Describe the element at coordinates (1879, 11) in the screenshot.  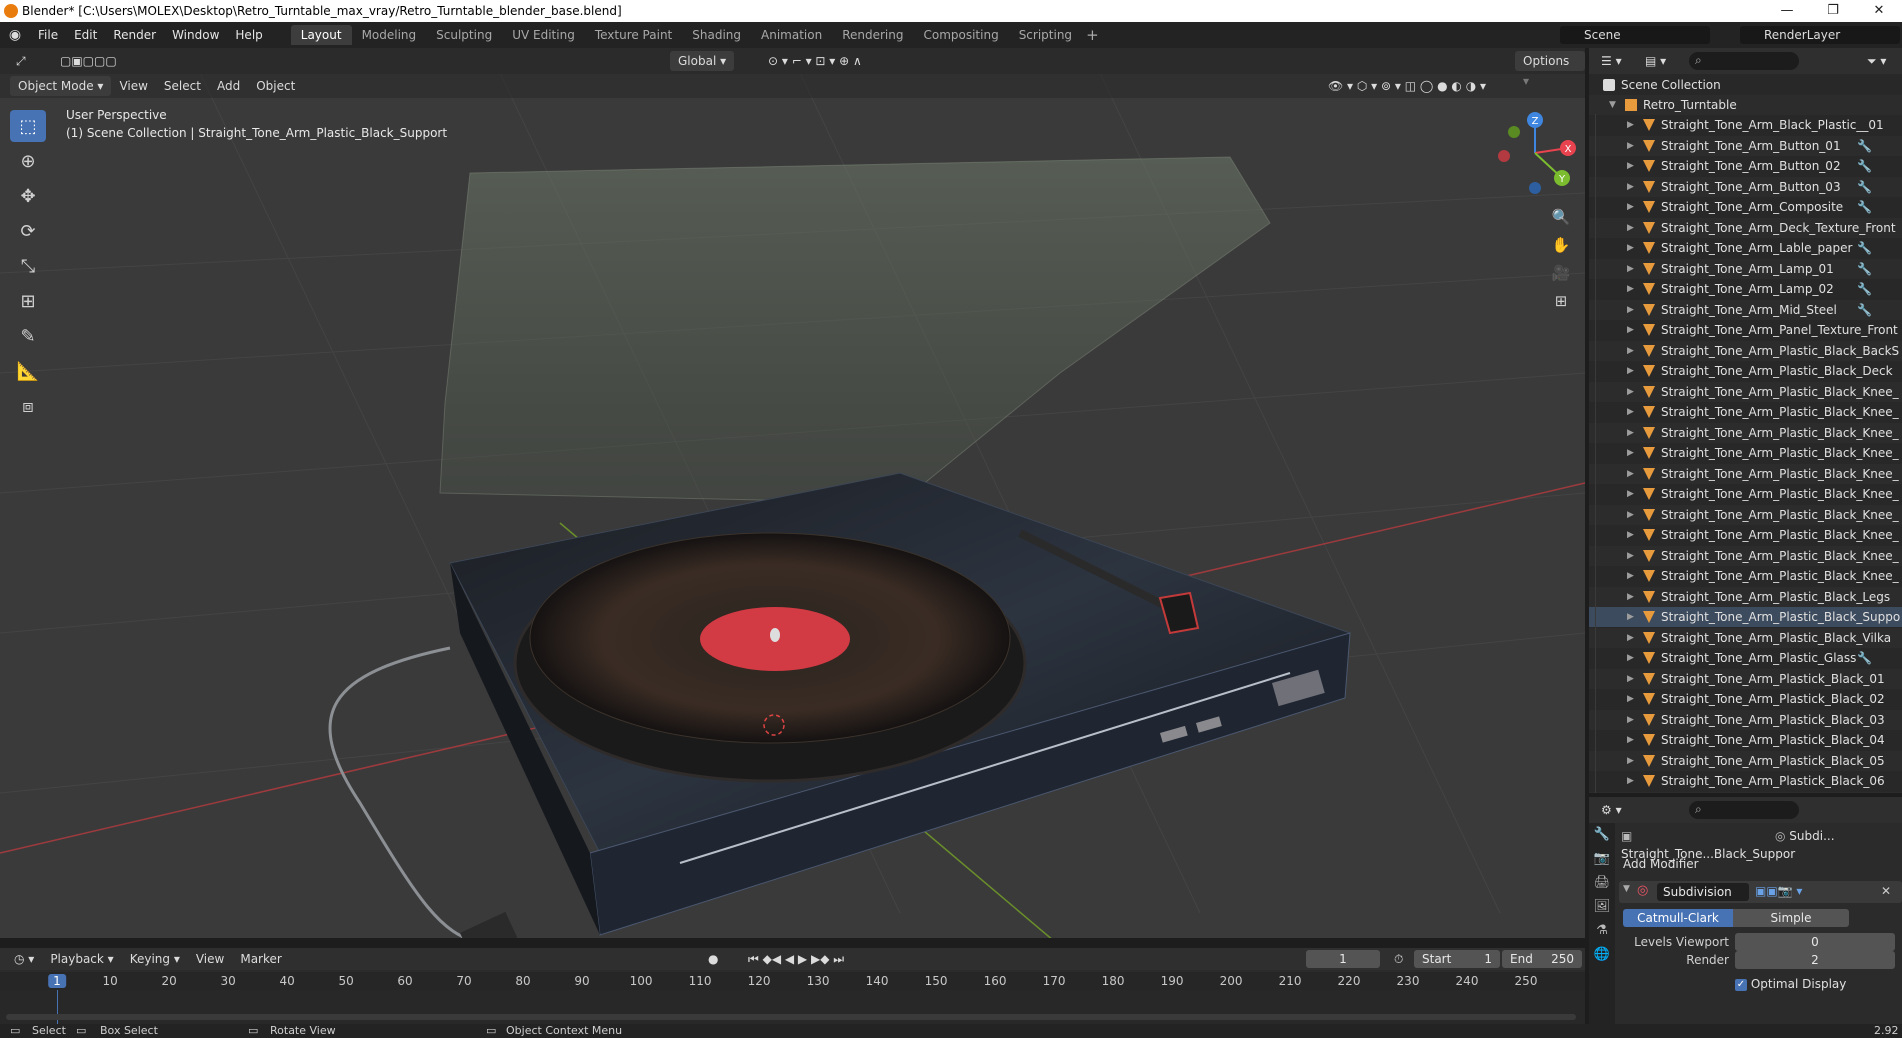
I see `close-button: ✕` at that location.